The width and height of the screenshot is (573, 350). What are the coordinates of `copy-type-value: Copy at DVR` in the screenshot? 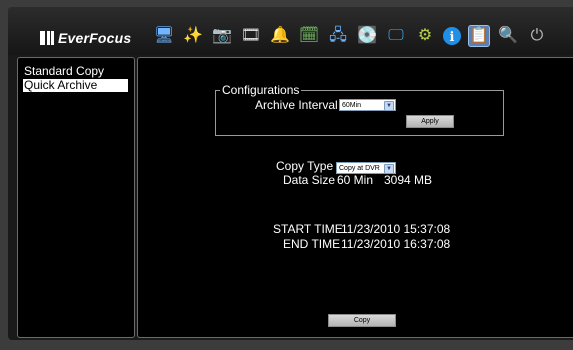 It's located at (359, 168).